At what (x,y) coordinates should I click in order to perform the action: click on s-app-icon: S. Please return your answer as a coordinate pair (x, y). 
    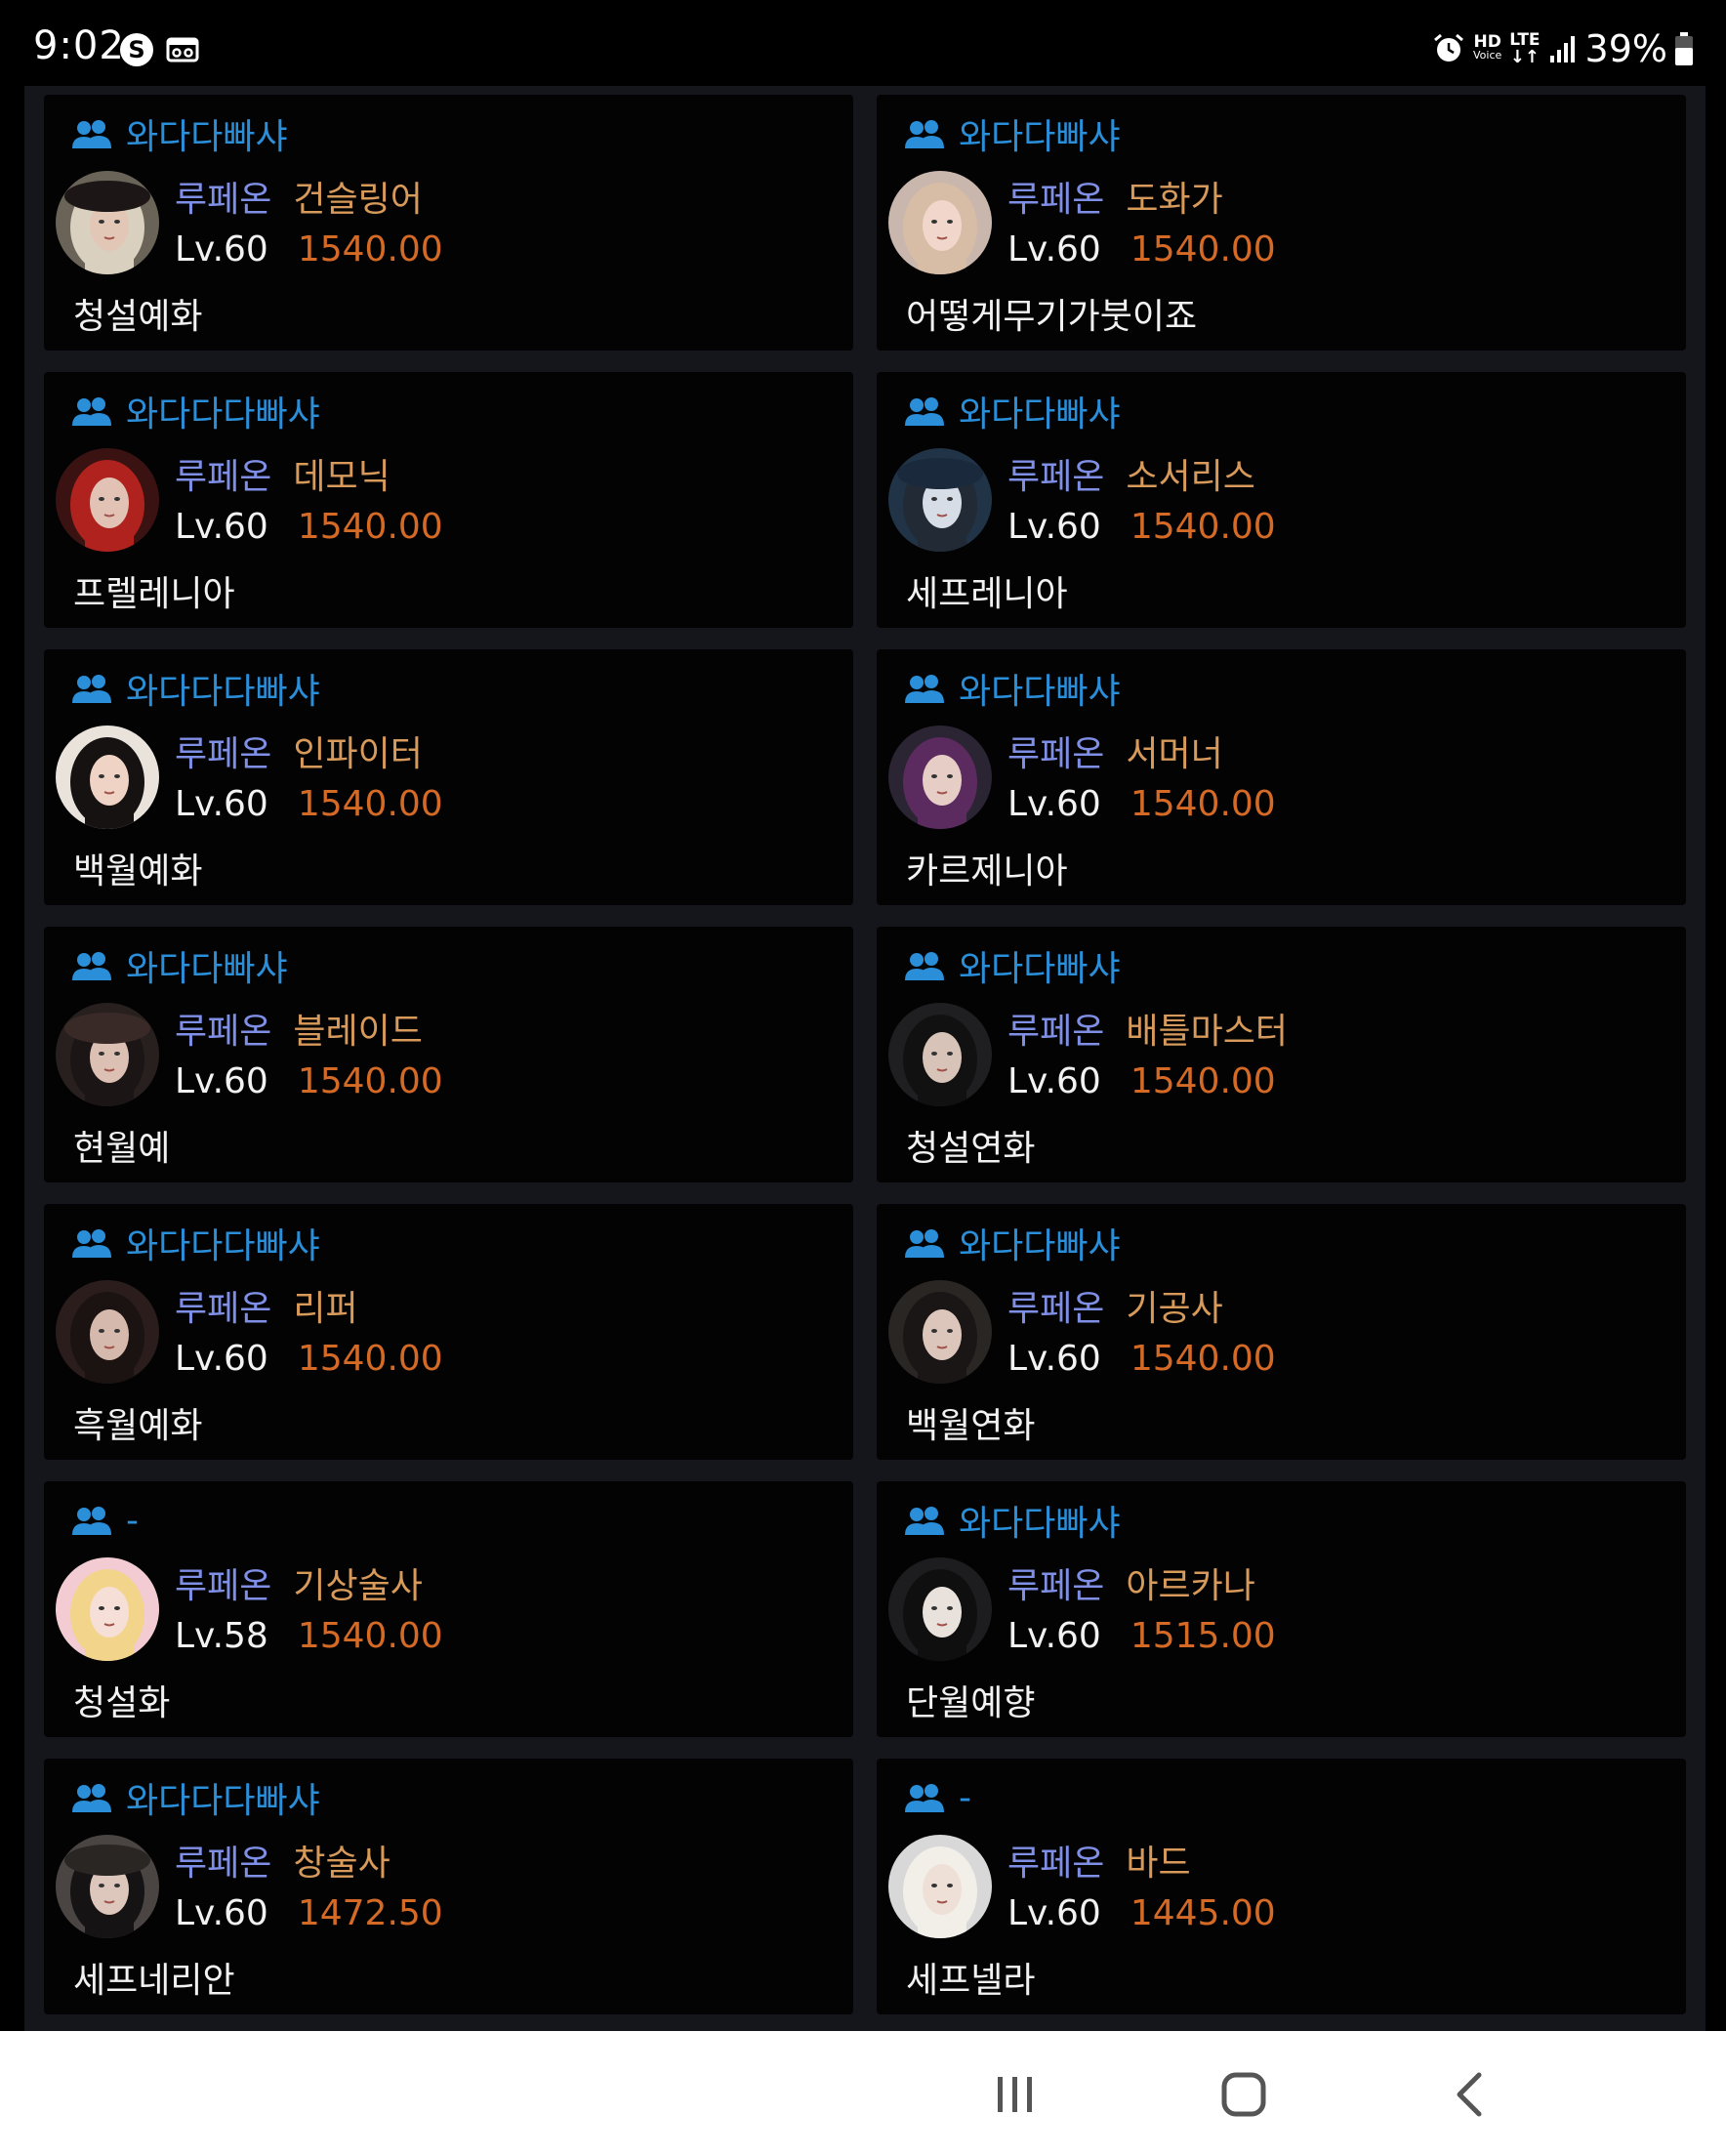
    Looking at the image, I should click on (136, 50).